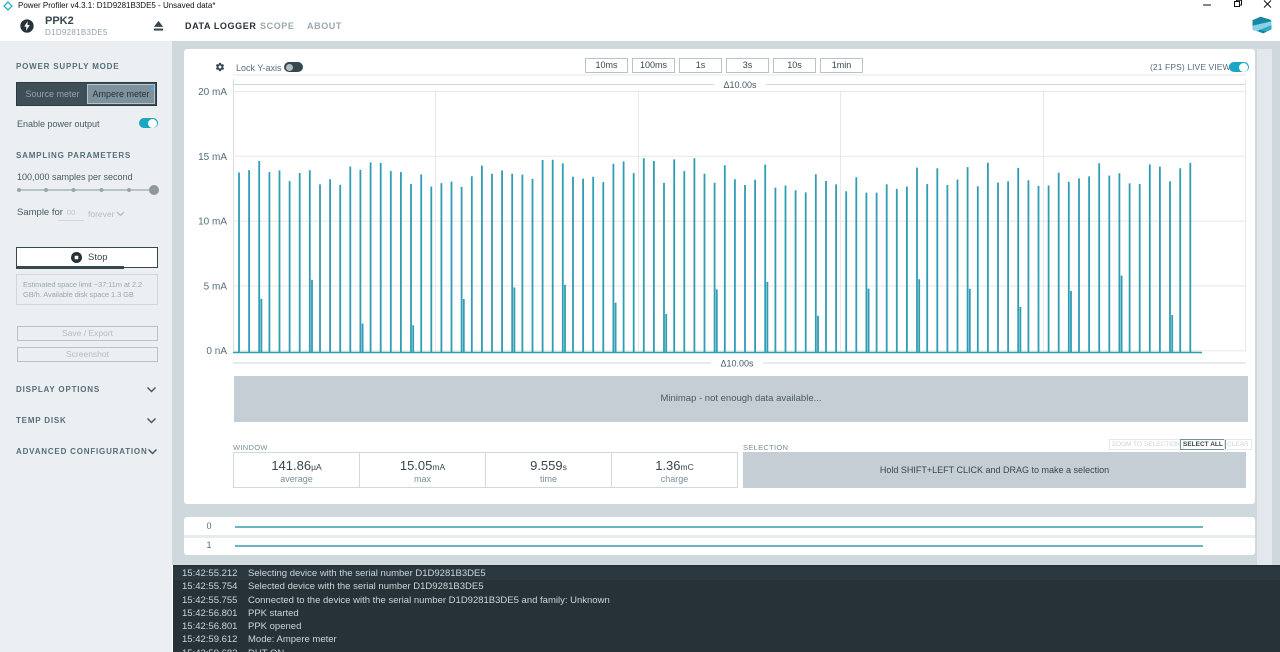 The width and height of the screenshot is (1280, 652). What do you see at coordinates (212, 92) in the screenshot?
I see `svg-text: 20 mA` at bounding box center [212, 92].